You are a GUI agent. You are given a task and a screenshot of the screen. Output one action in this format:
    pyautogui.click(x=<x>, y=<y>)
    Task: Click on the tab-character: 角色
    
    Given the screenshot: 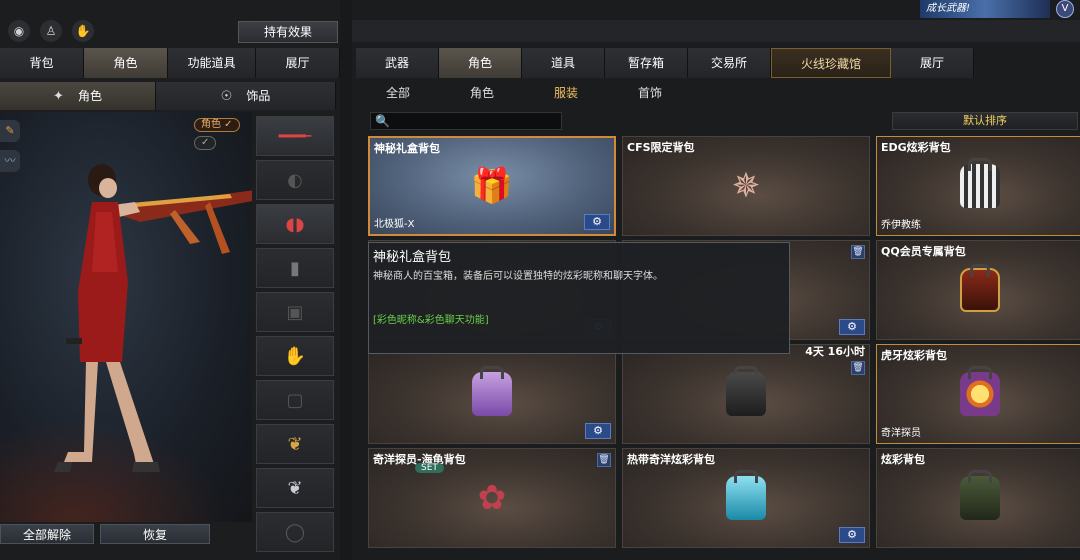 What is the action you would take?
    pyautogui.click(x=126, y=63)
    